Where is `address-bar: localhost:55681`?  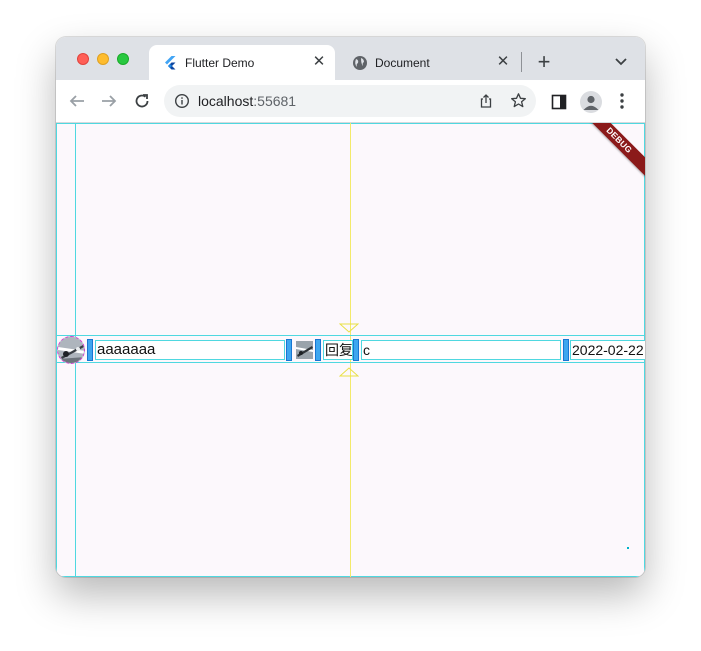
address-bar: localhost:55681 is located at coordinates (350, 101).